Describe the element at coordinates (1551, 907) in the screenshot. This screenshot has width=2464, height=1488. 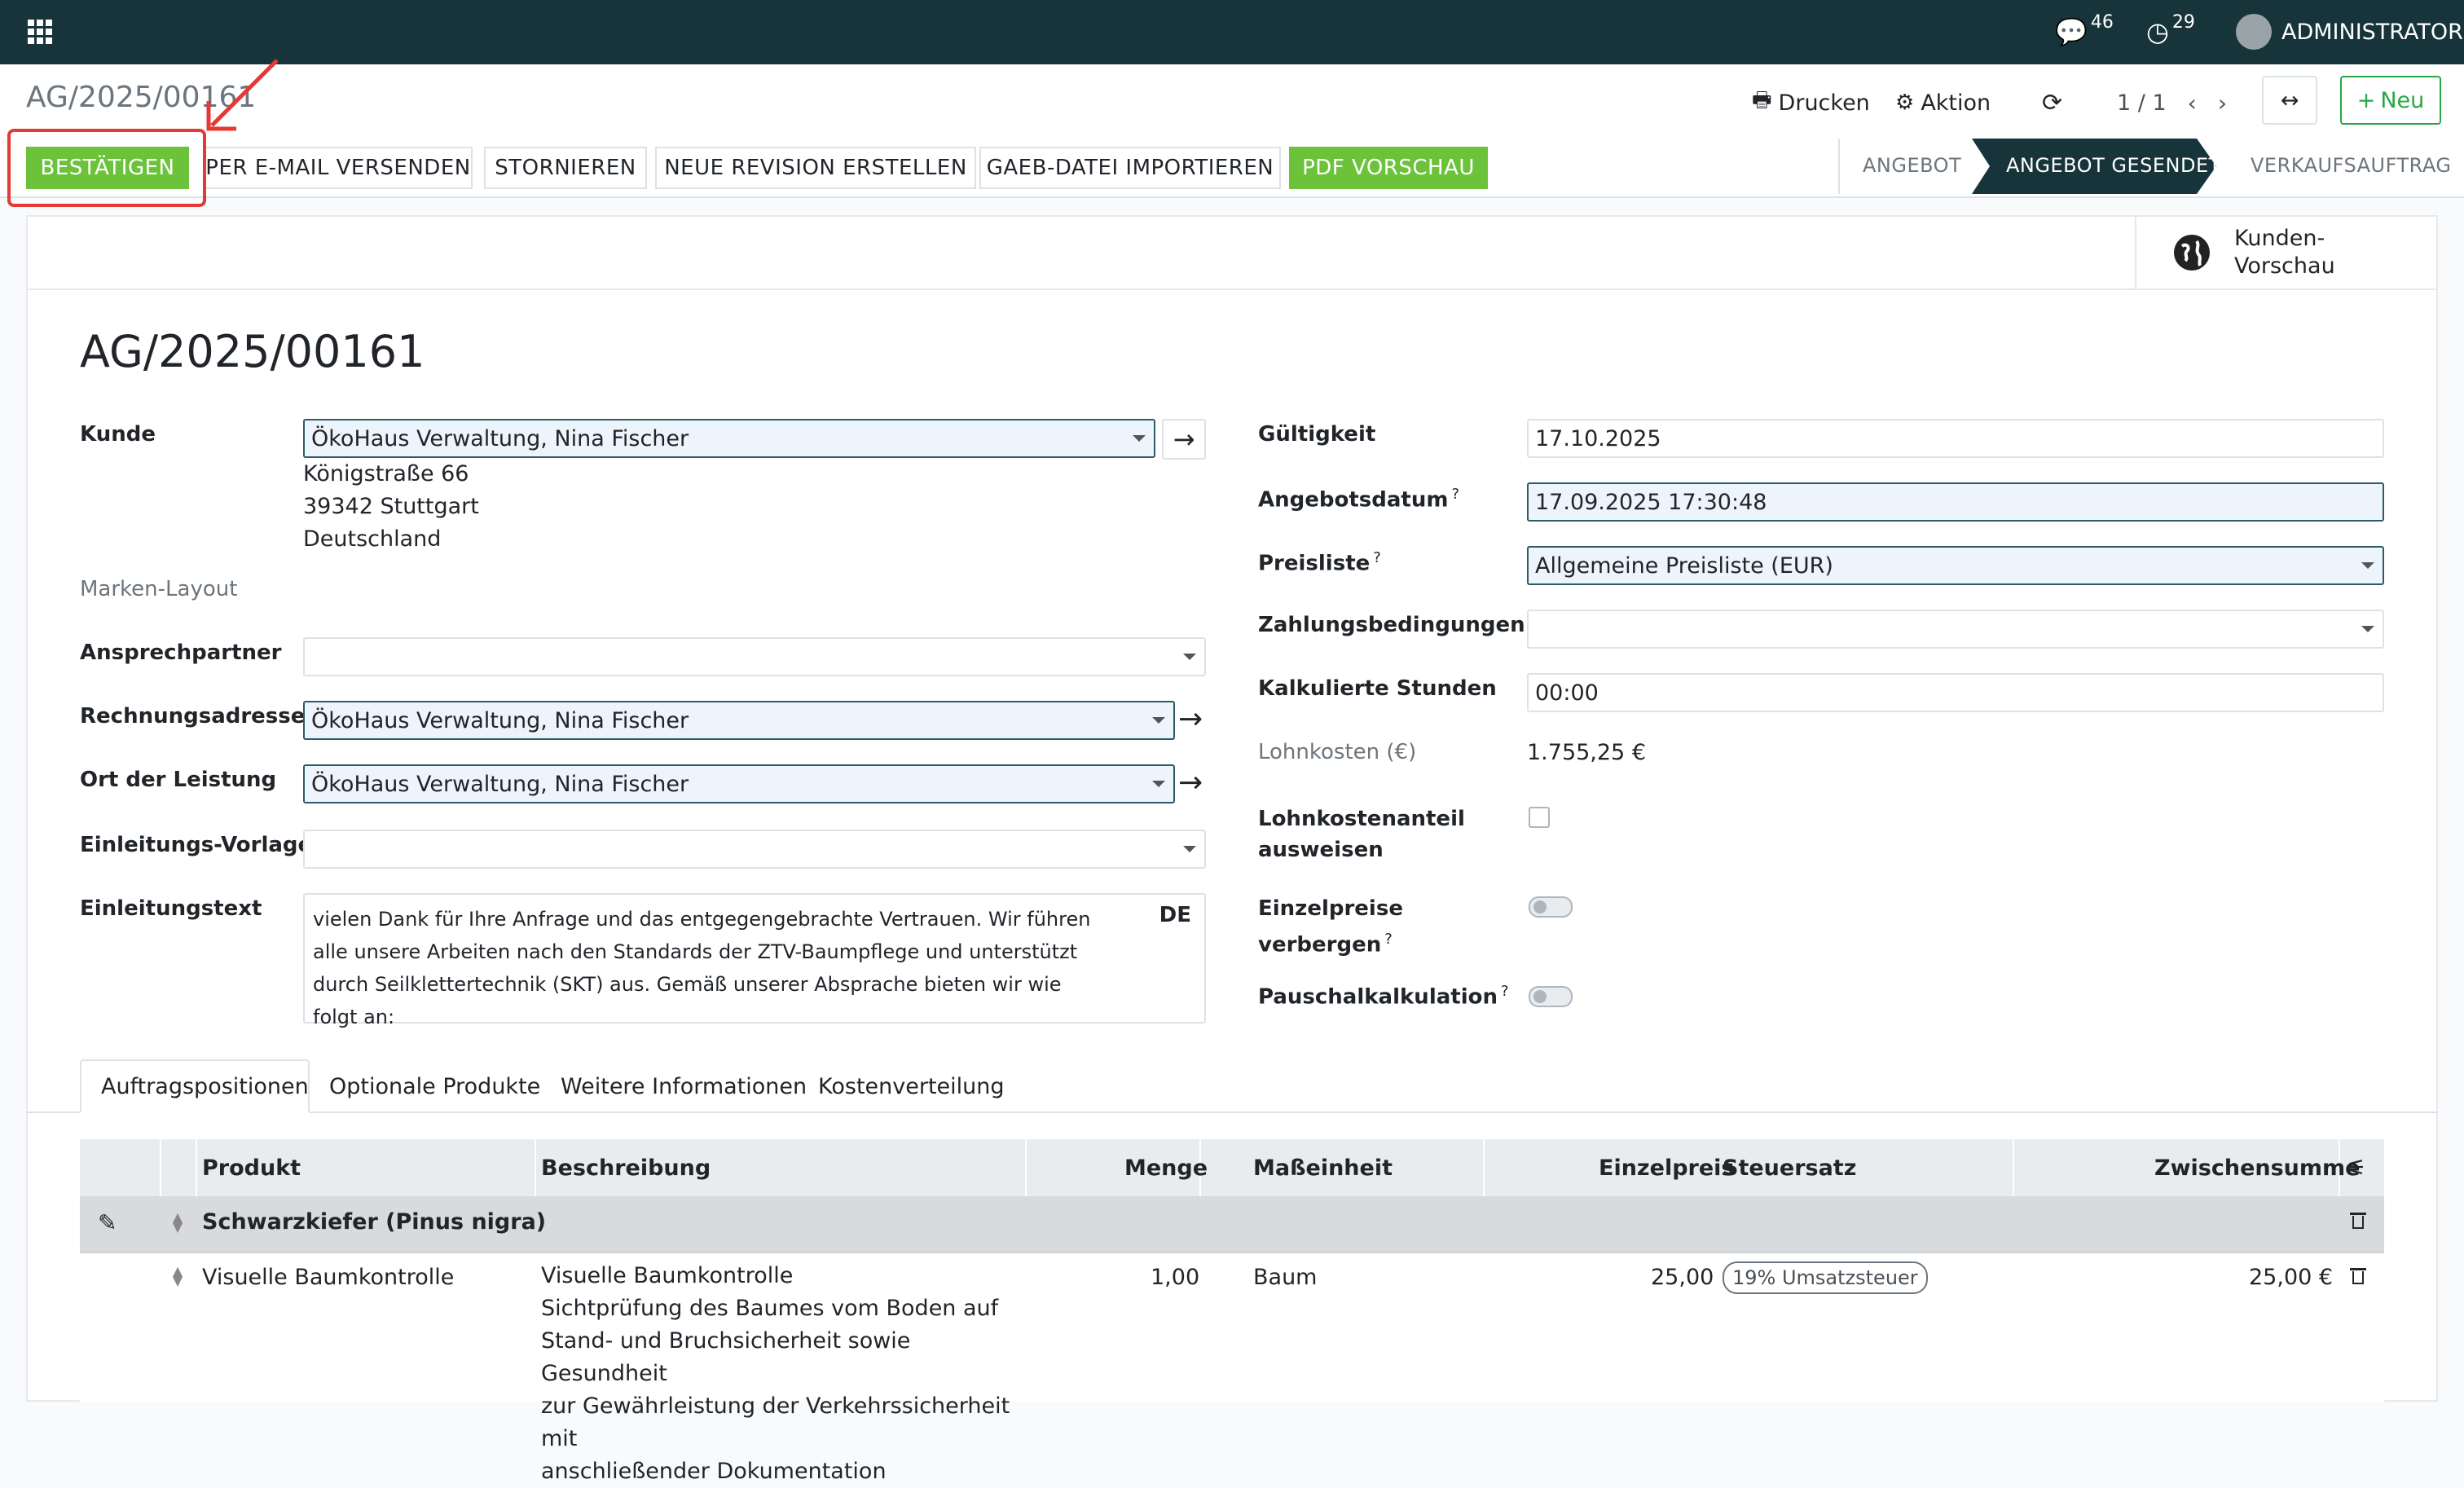
I see `hide-prices-toggle` at that location.